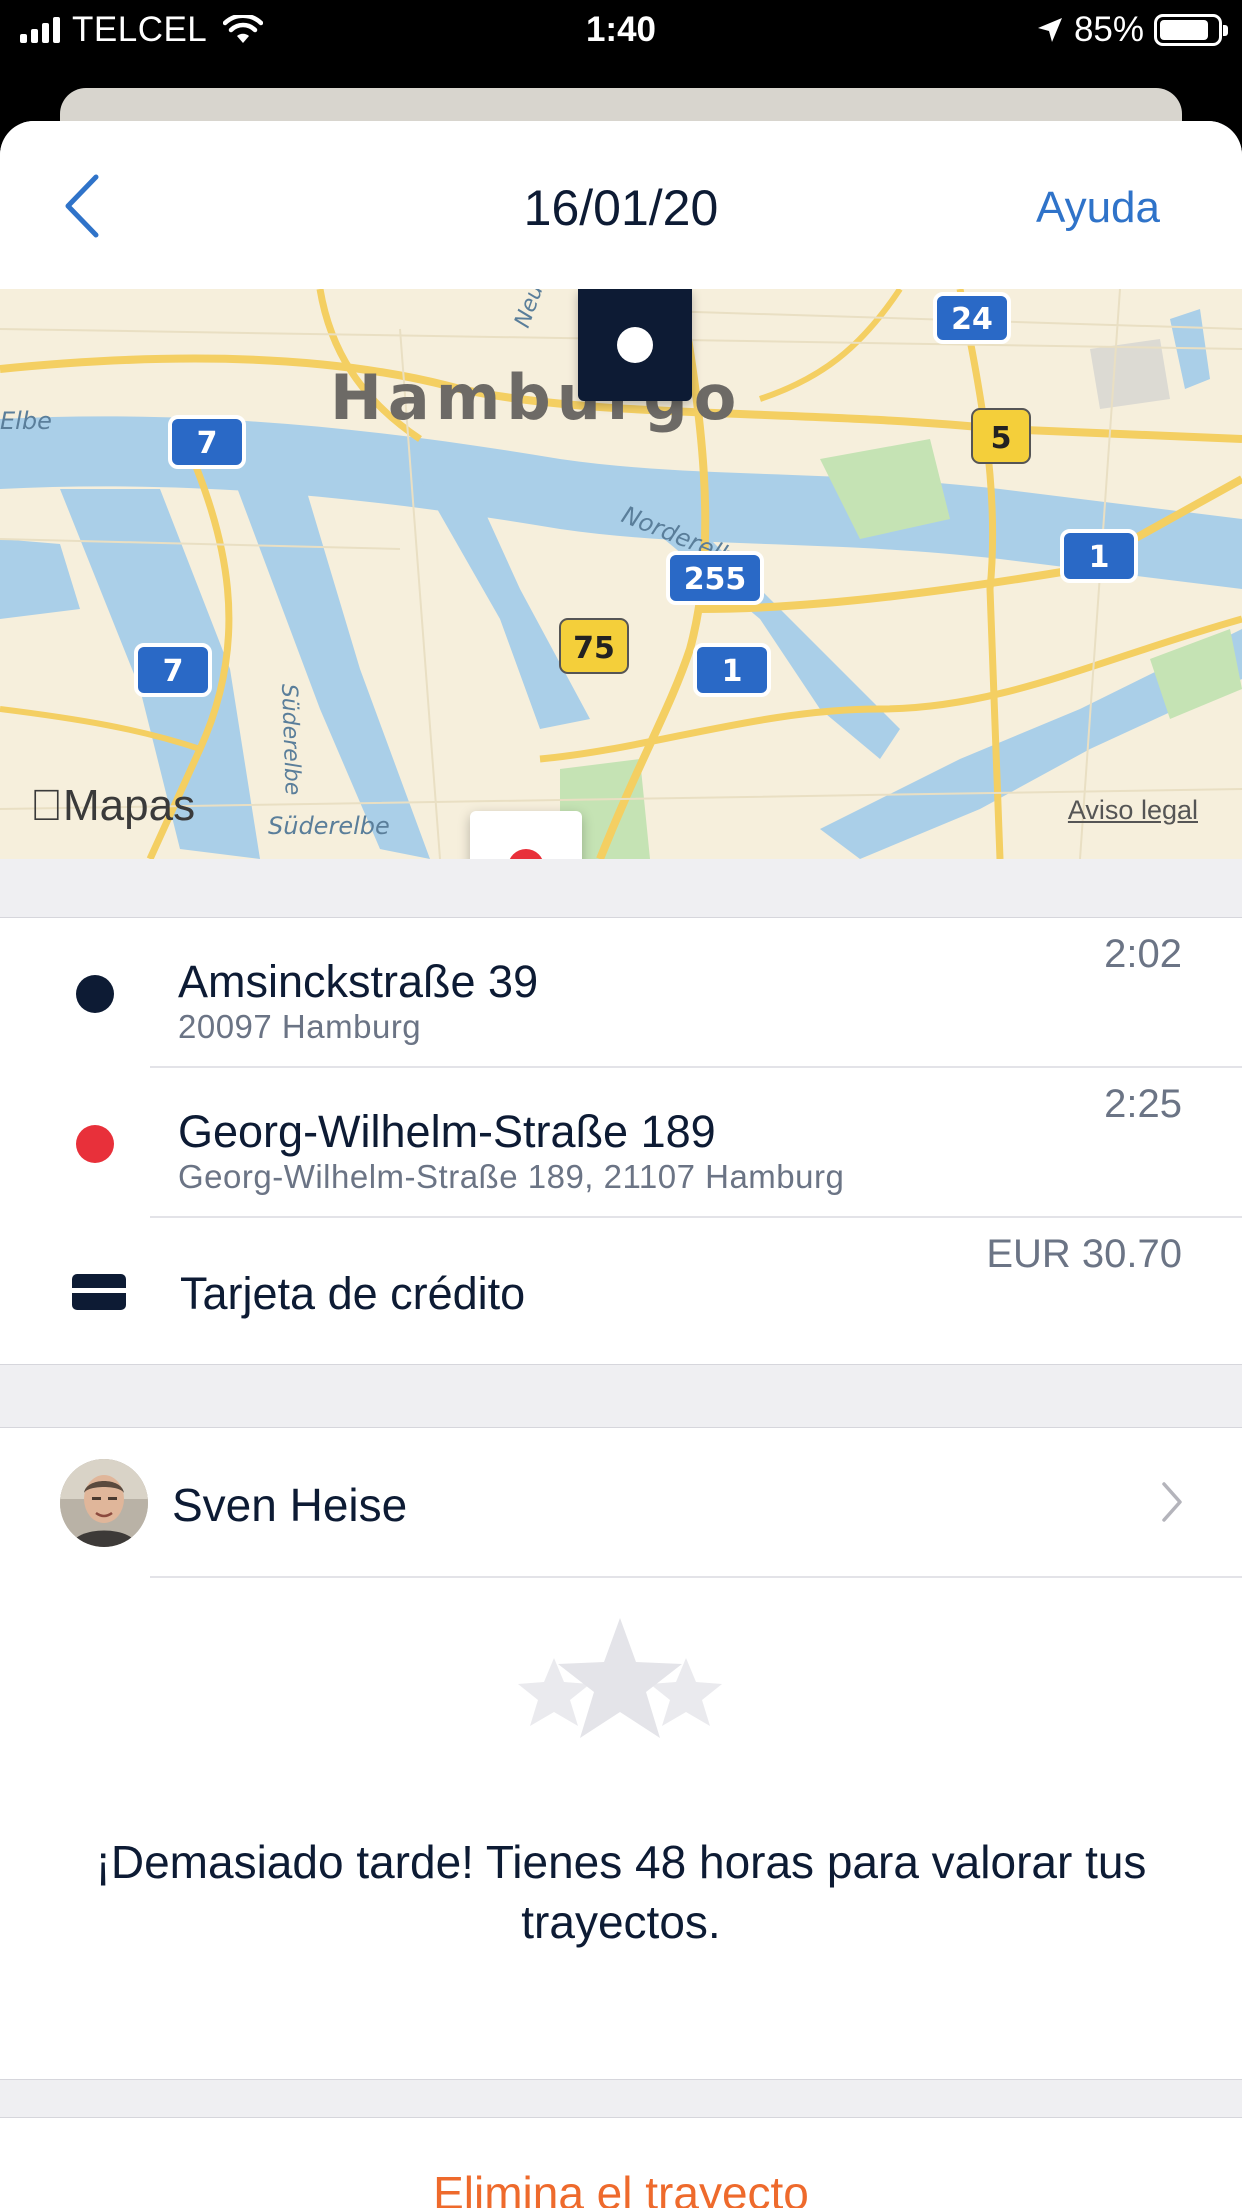 The image size is (1242, 2208). I want to click on end-pin-dot, so click(526, 854).